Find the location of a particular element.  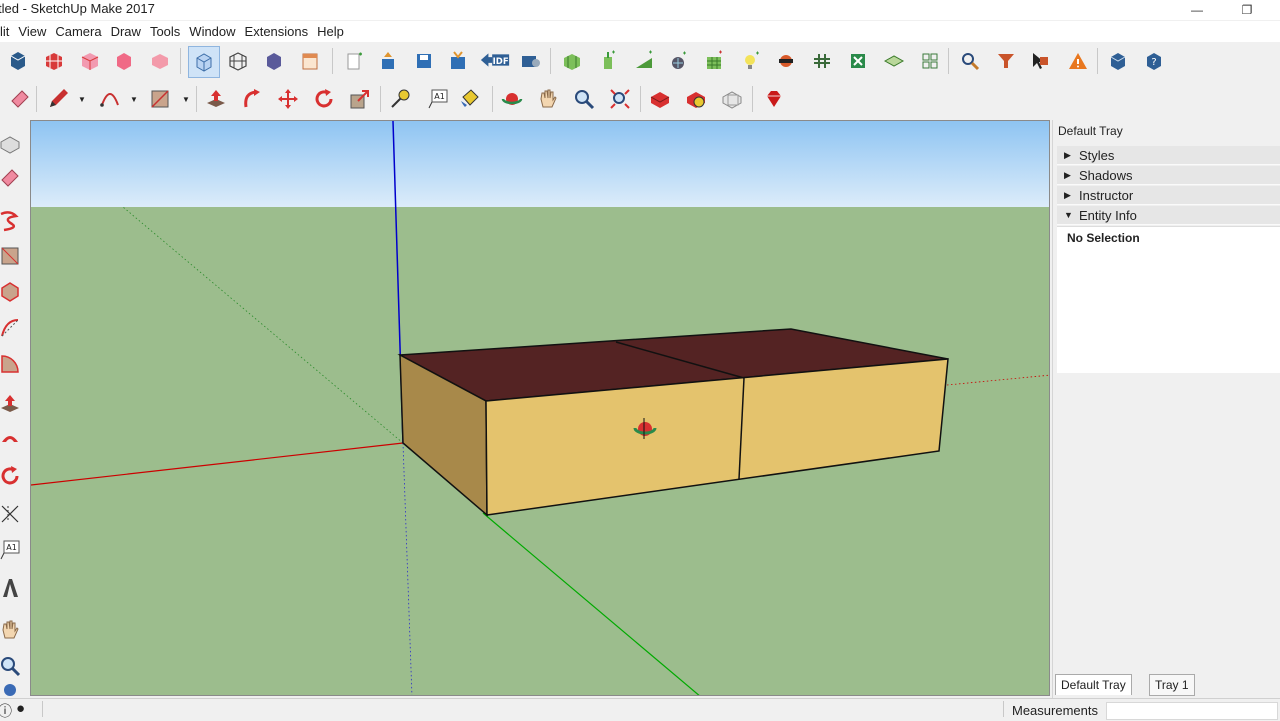

model-info-button is located at coordinates (18, 61).